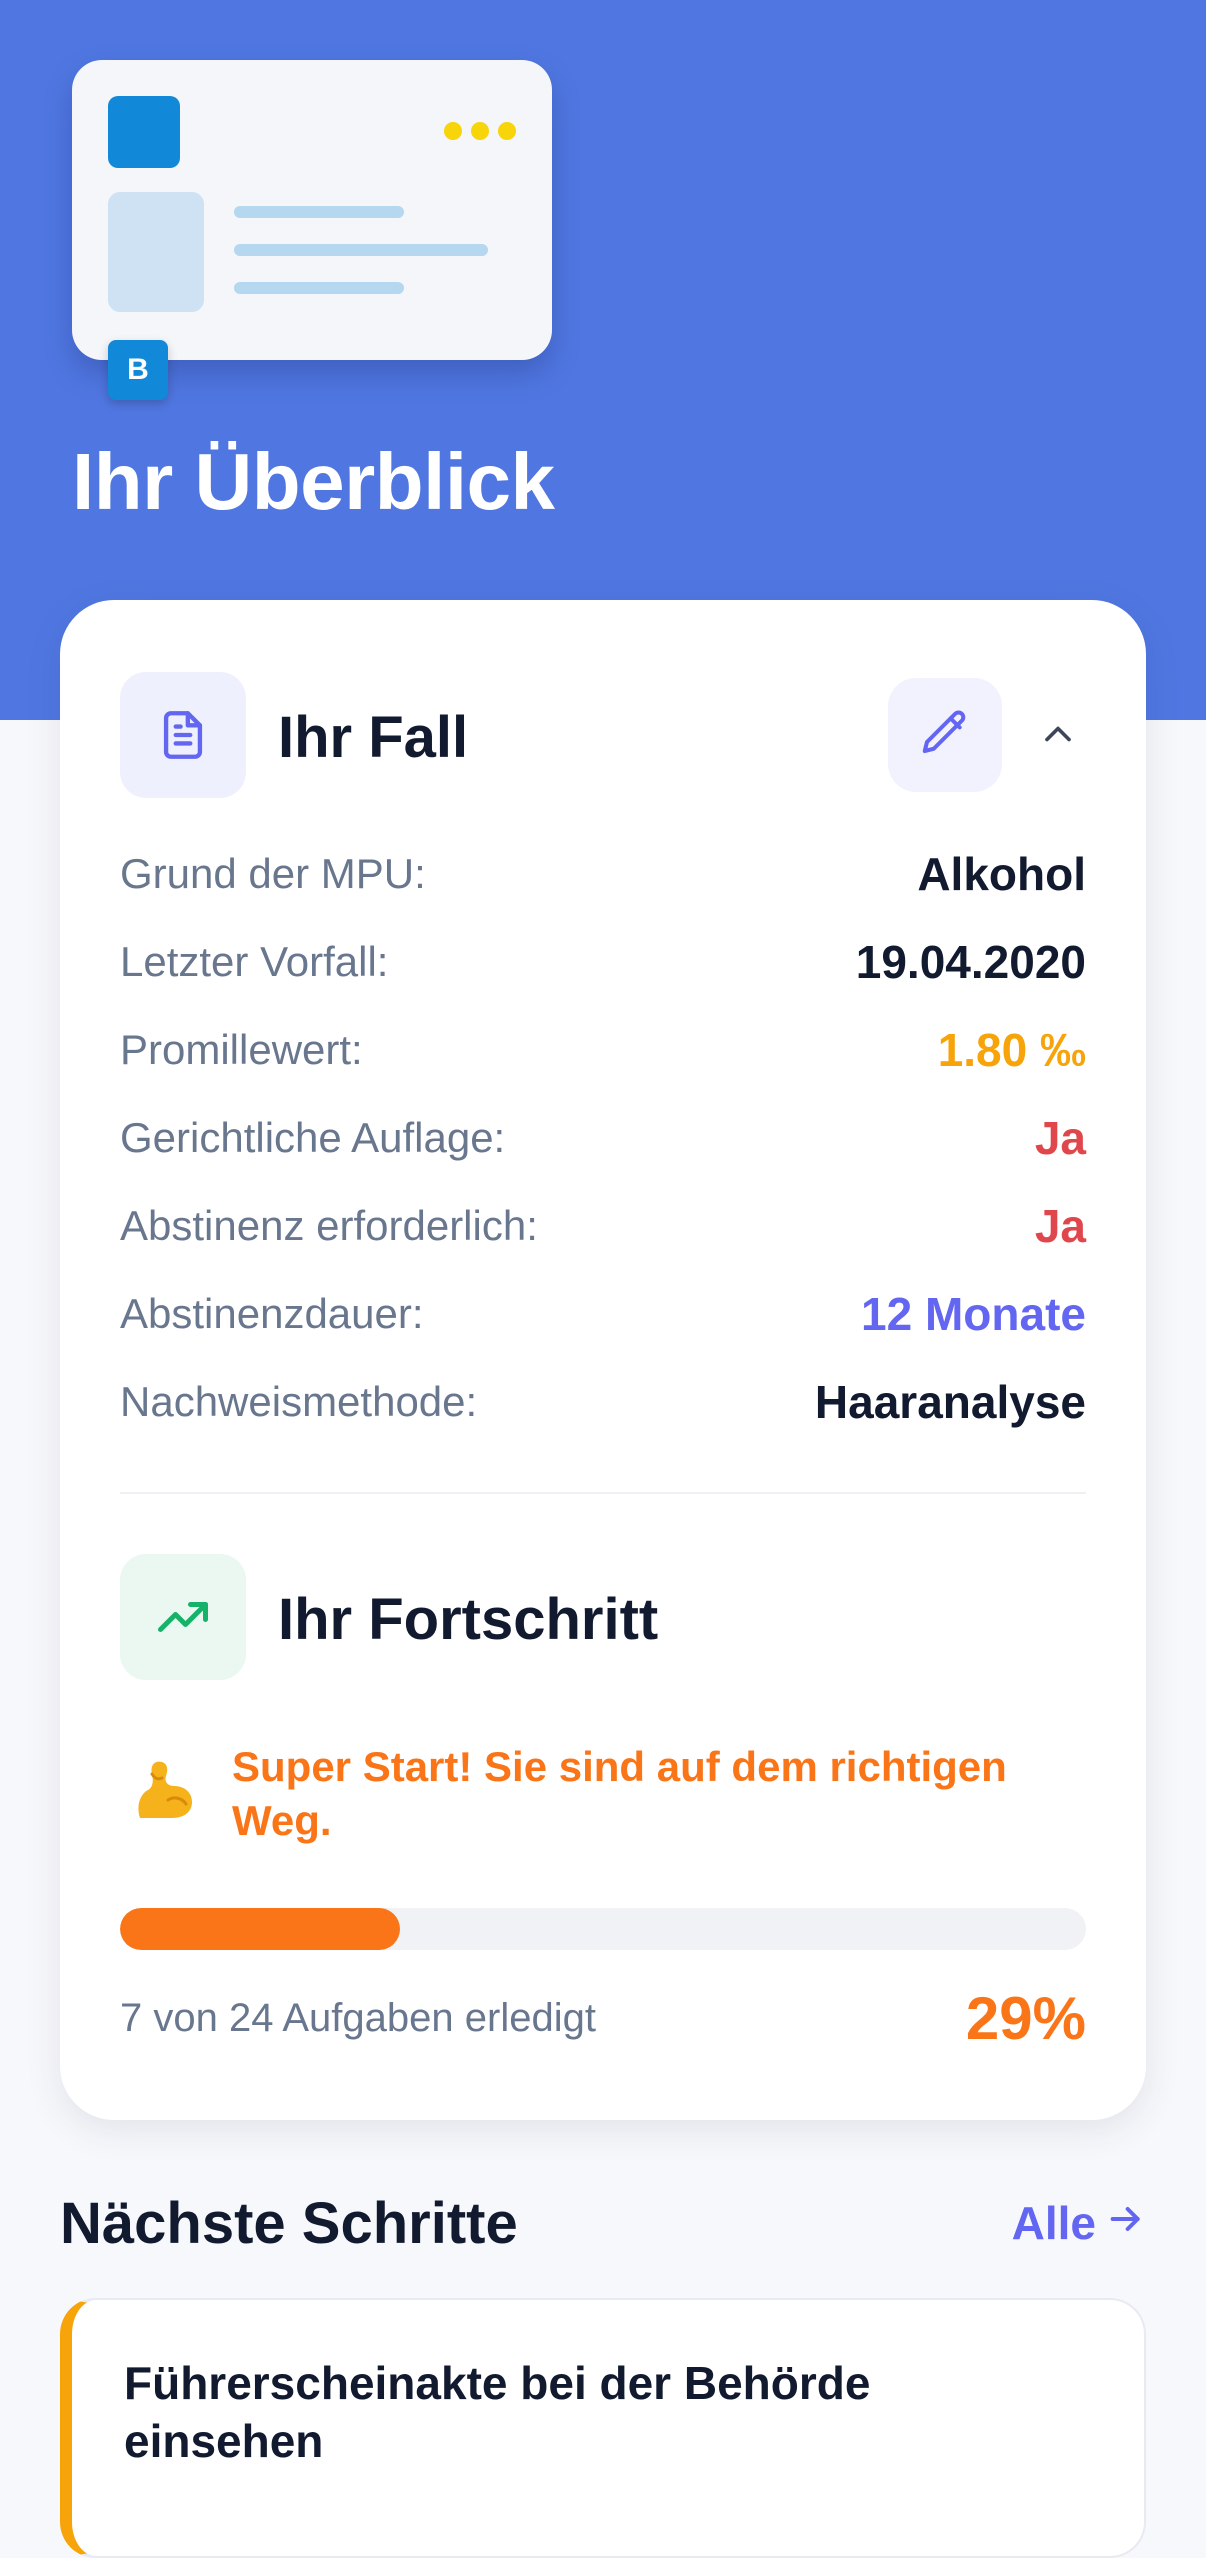  Describe the element at coordinates (358, 2018) in the screenshot. I see `progress-summary: 7 von 24 Aufgaben erledigt` at that location.